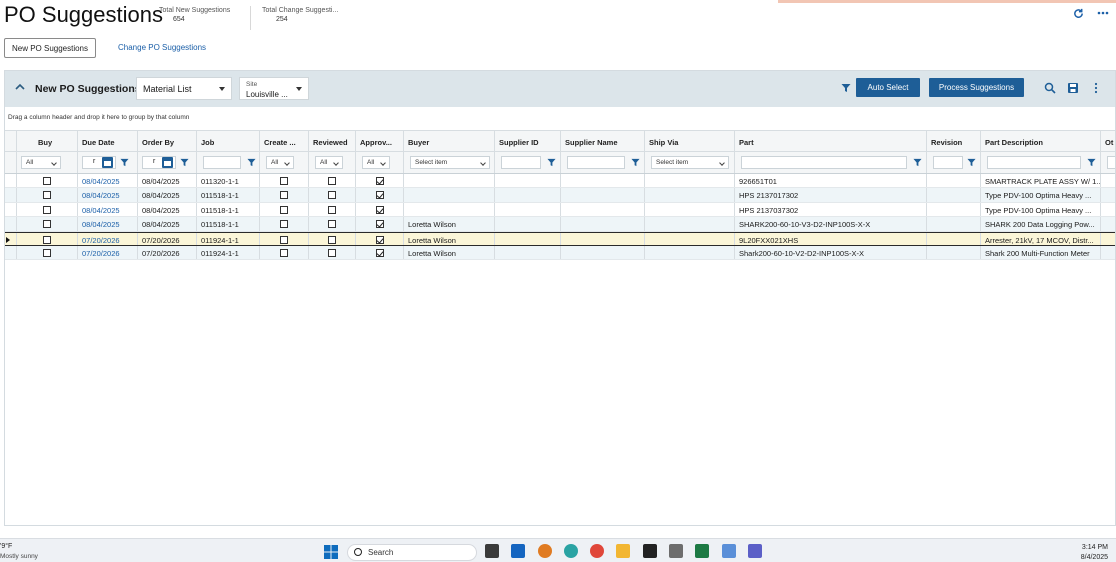  What do you see at coordinates (332, 141) in the screenshot?
I see `col-header-reviewed: Reviewed` at bounding box center [332, 141].